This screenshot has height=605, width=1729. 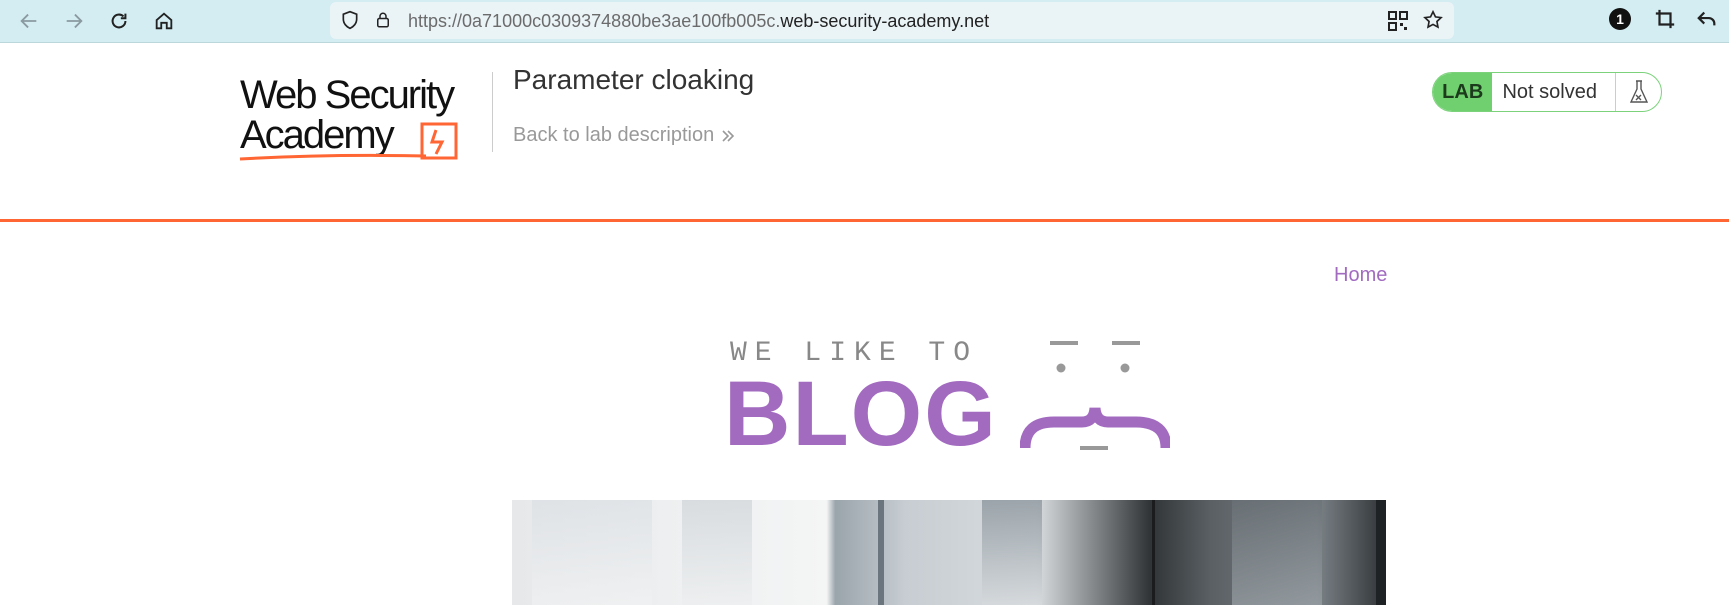 What do you see at coordinates (728, 135) in the screenshot?
I see `double-chevron-right-icon` at bounding box center [728, 135].